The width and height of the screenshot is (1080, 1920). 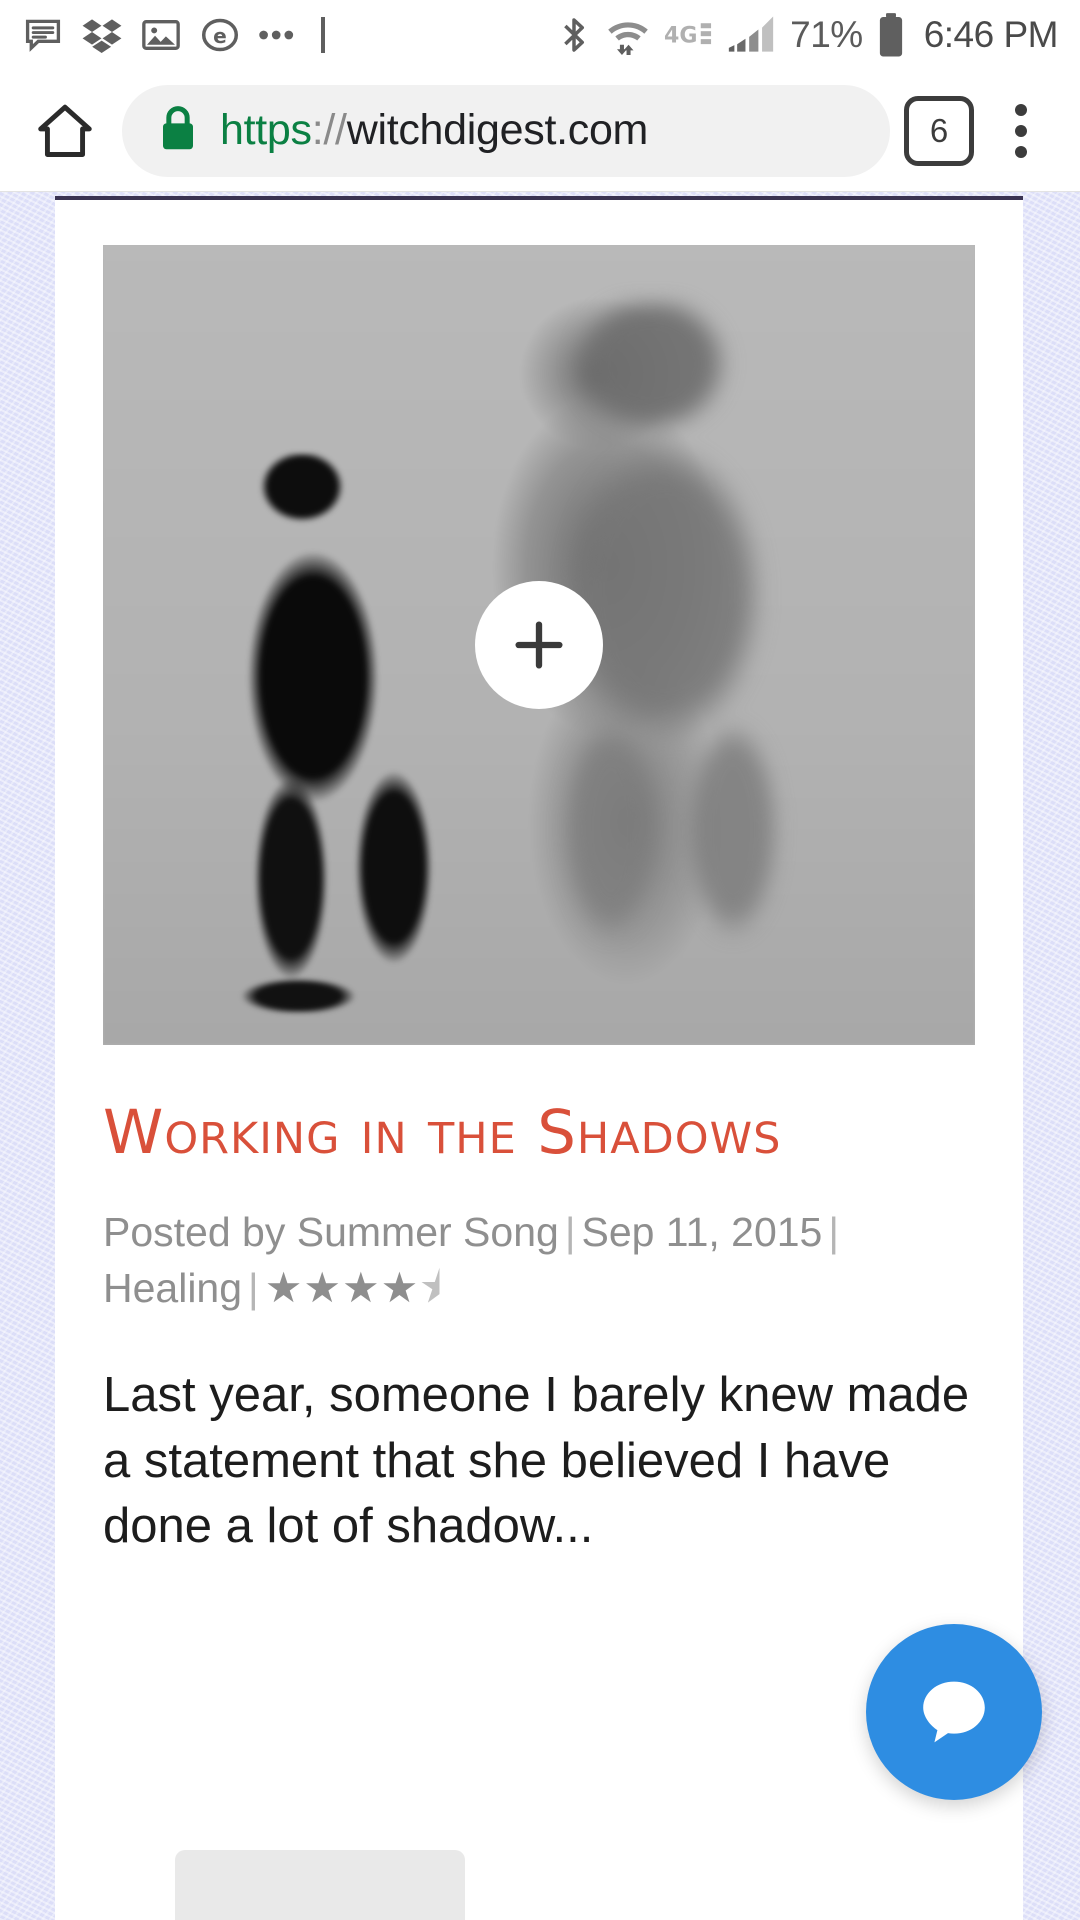 What do you see at coordinates (539, 1132) in the screenshot?
I see `post-title: Working in the Shadows` at bounding box center [539, 1132].